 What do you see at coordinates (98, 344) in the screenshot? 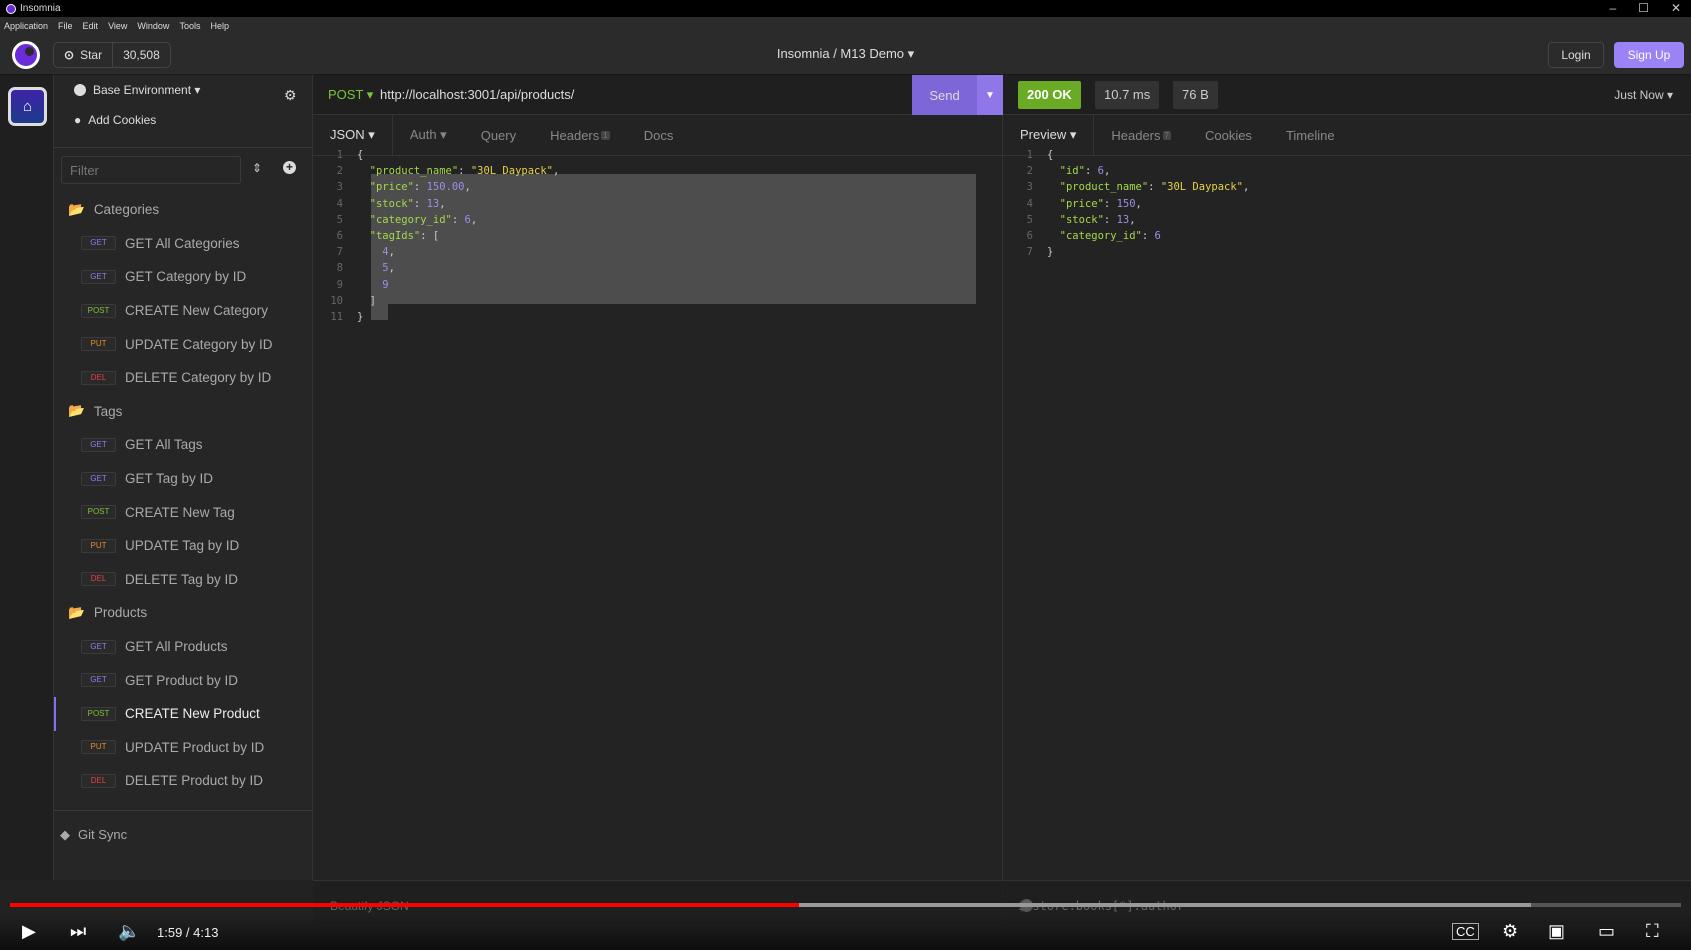
I see `method-badge: PUT` at bounding box center [98, 344].